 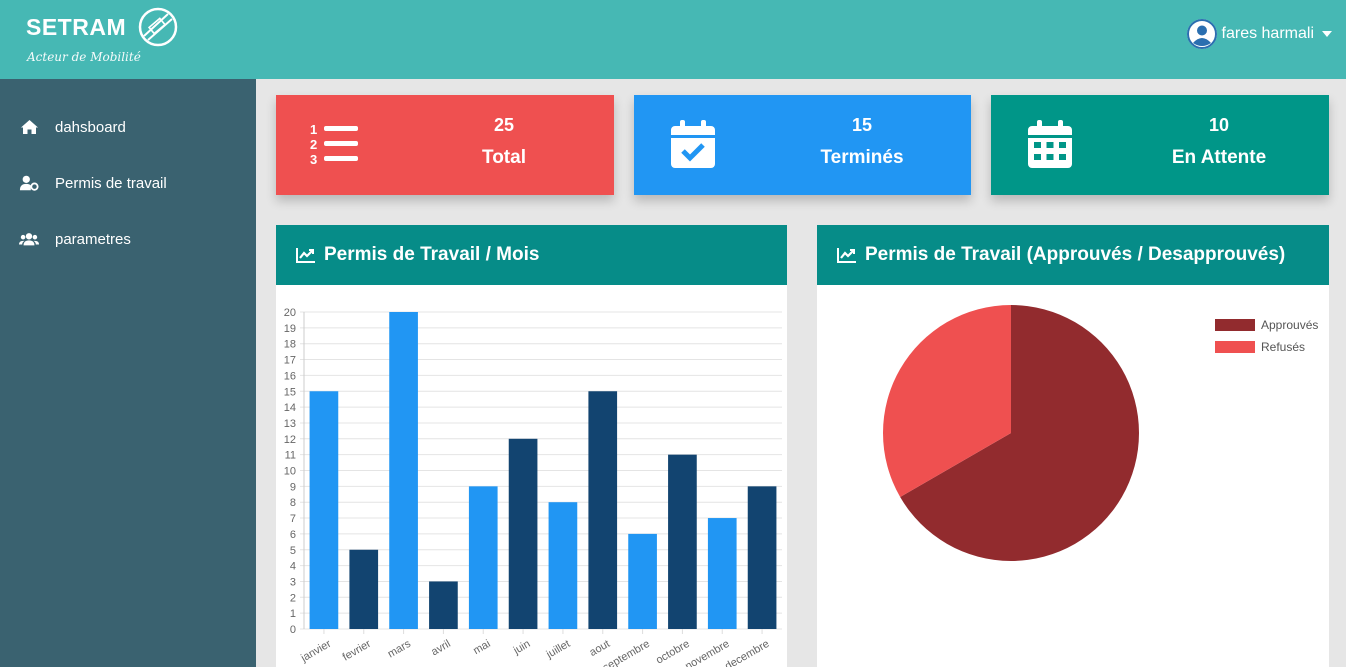 What do you see at coordinates (313, 129) in the screenshot?
I see `svg-text: 1` at bounding box center [313, 129].